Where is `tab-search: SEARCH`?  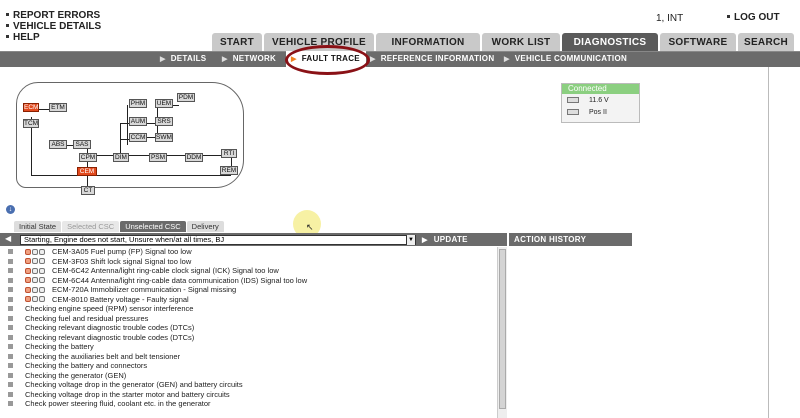
tab-search: SEARCH is located at coordinates (766, 42).